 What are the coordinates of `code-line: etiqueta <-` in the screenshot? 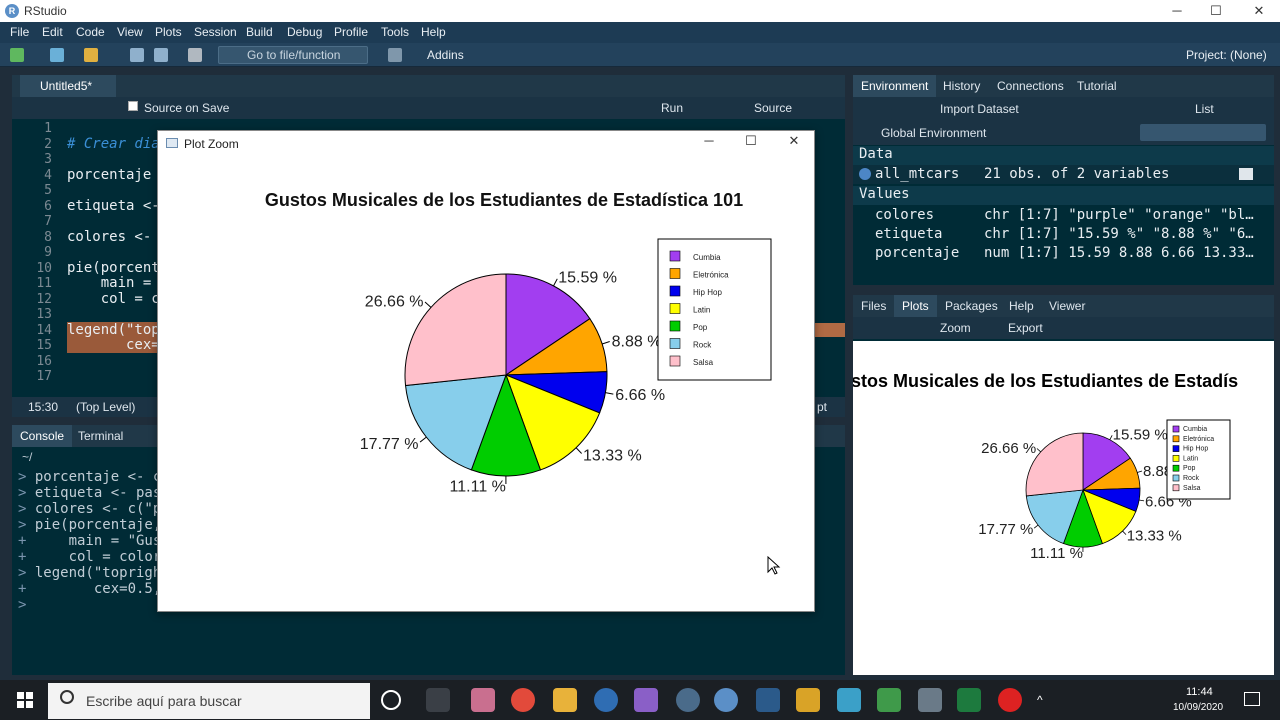 It's located at (113, 205).